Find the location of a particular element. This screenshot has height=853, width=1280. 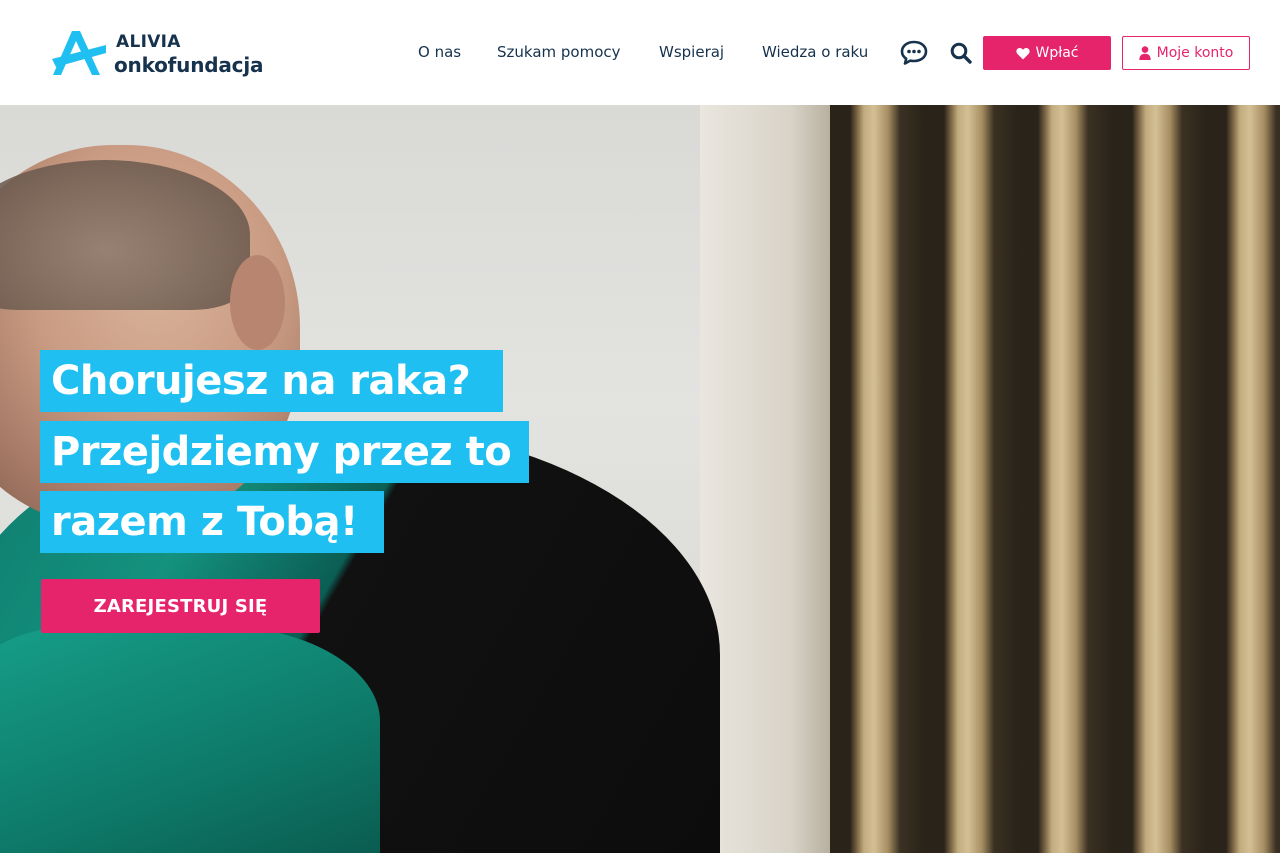

chat-bubble-icon is located at coordinates (914, 52).